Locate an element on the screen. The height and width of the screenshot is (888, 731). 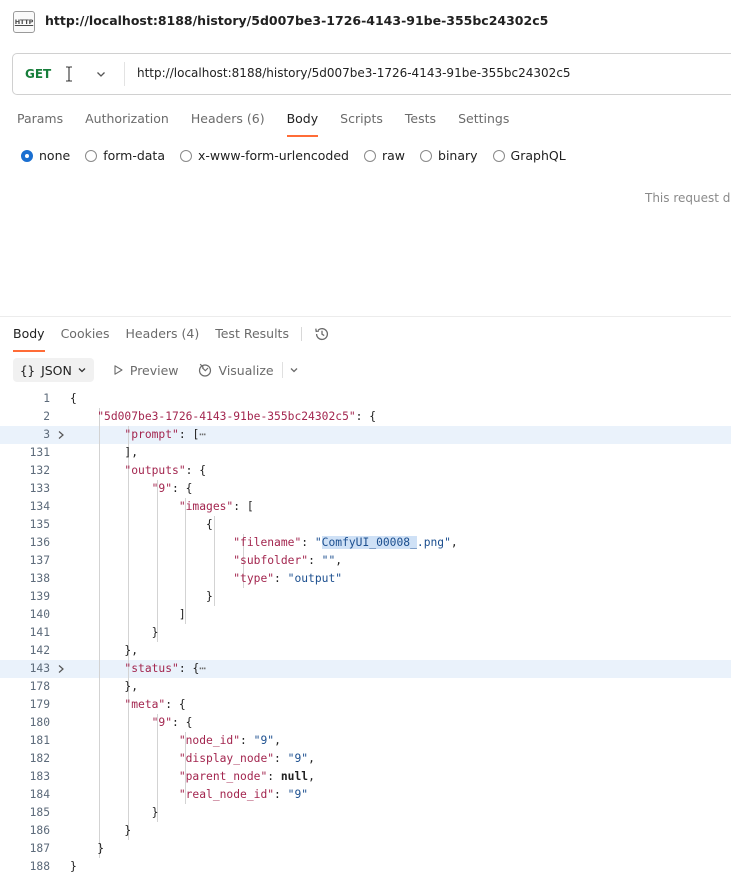
radio-graphql: GraphQL is located at coordinates (529, 155).